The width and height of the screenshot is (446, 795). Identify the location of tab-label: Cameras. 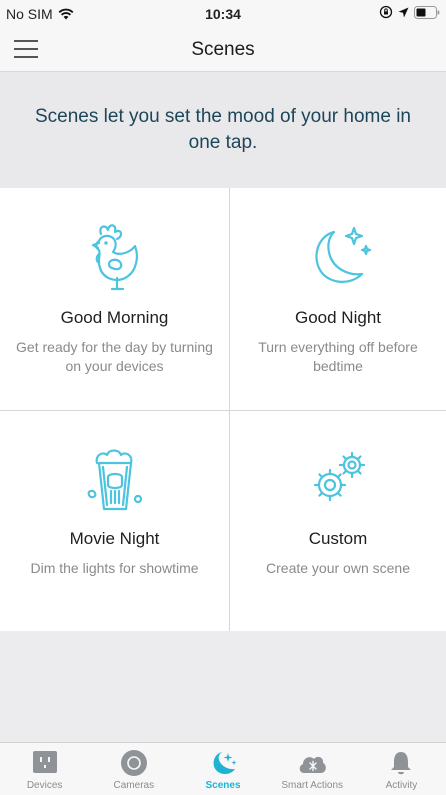
(134, 785).